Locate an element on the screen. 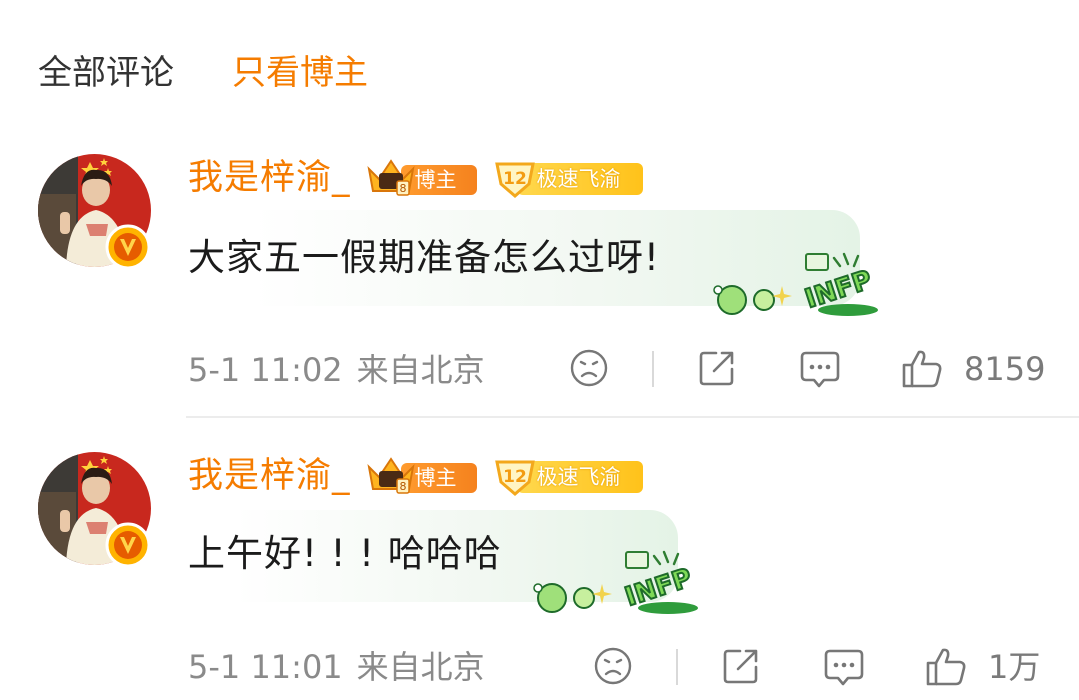 This screenshot has height=700, width=1079. comment-separator is located at coordinates (632, 417).